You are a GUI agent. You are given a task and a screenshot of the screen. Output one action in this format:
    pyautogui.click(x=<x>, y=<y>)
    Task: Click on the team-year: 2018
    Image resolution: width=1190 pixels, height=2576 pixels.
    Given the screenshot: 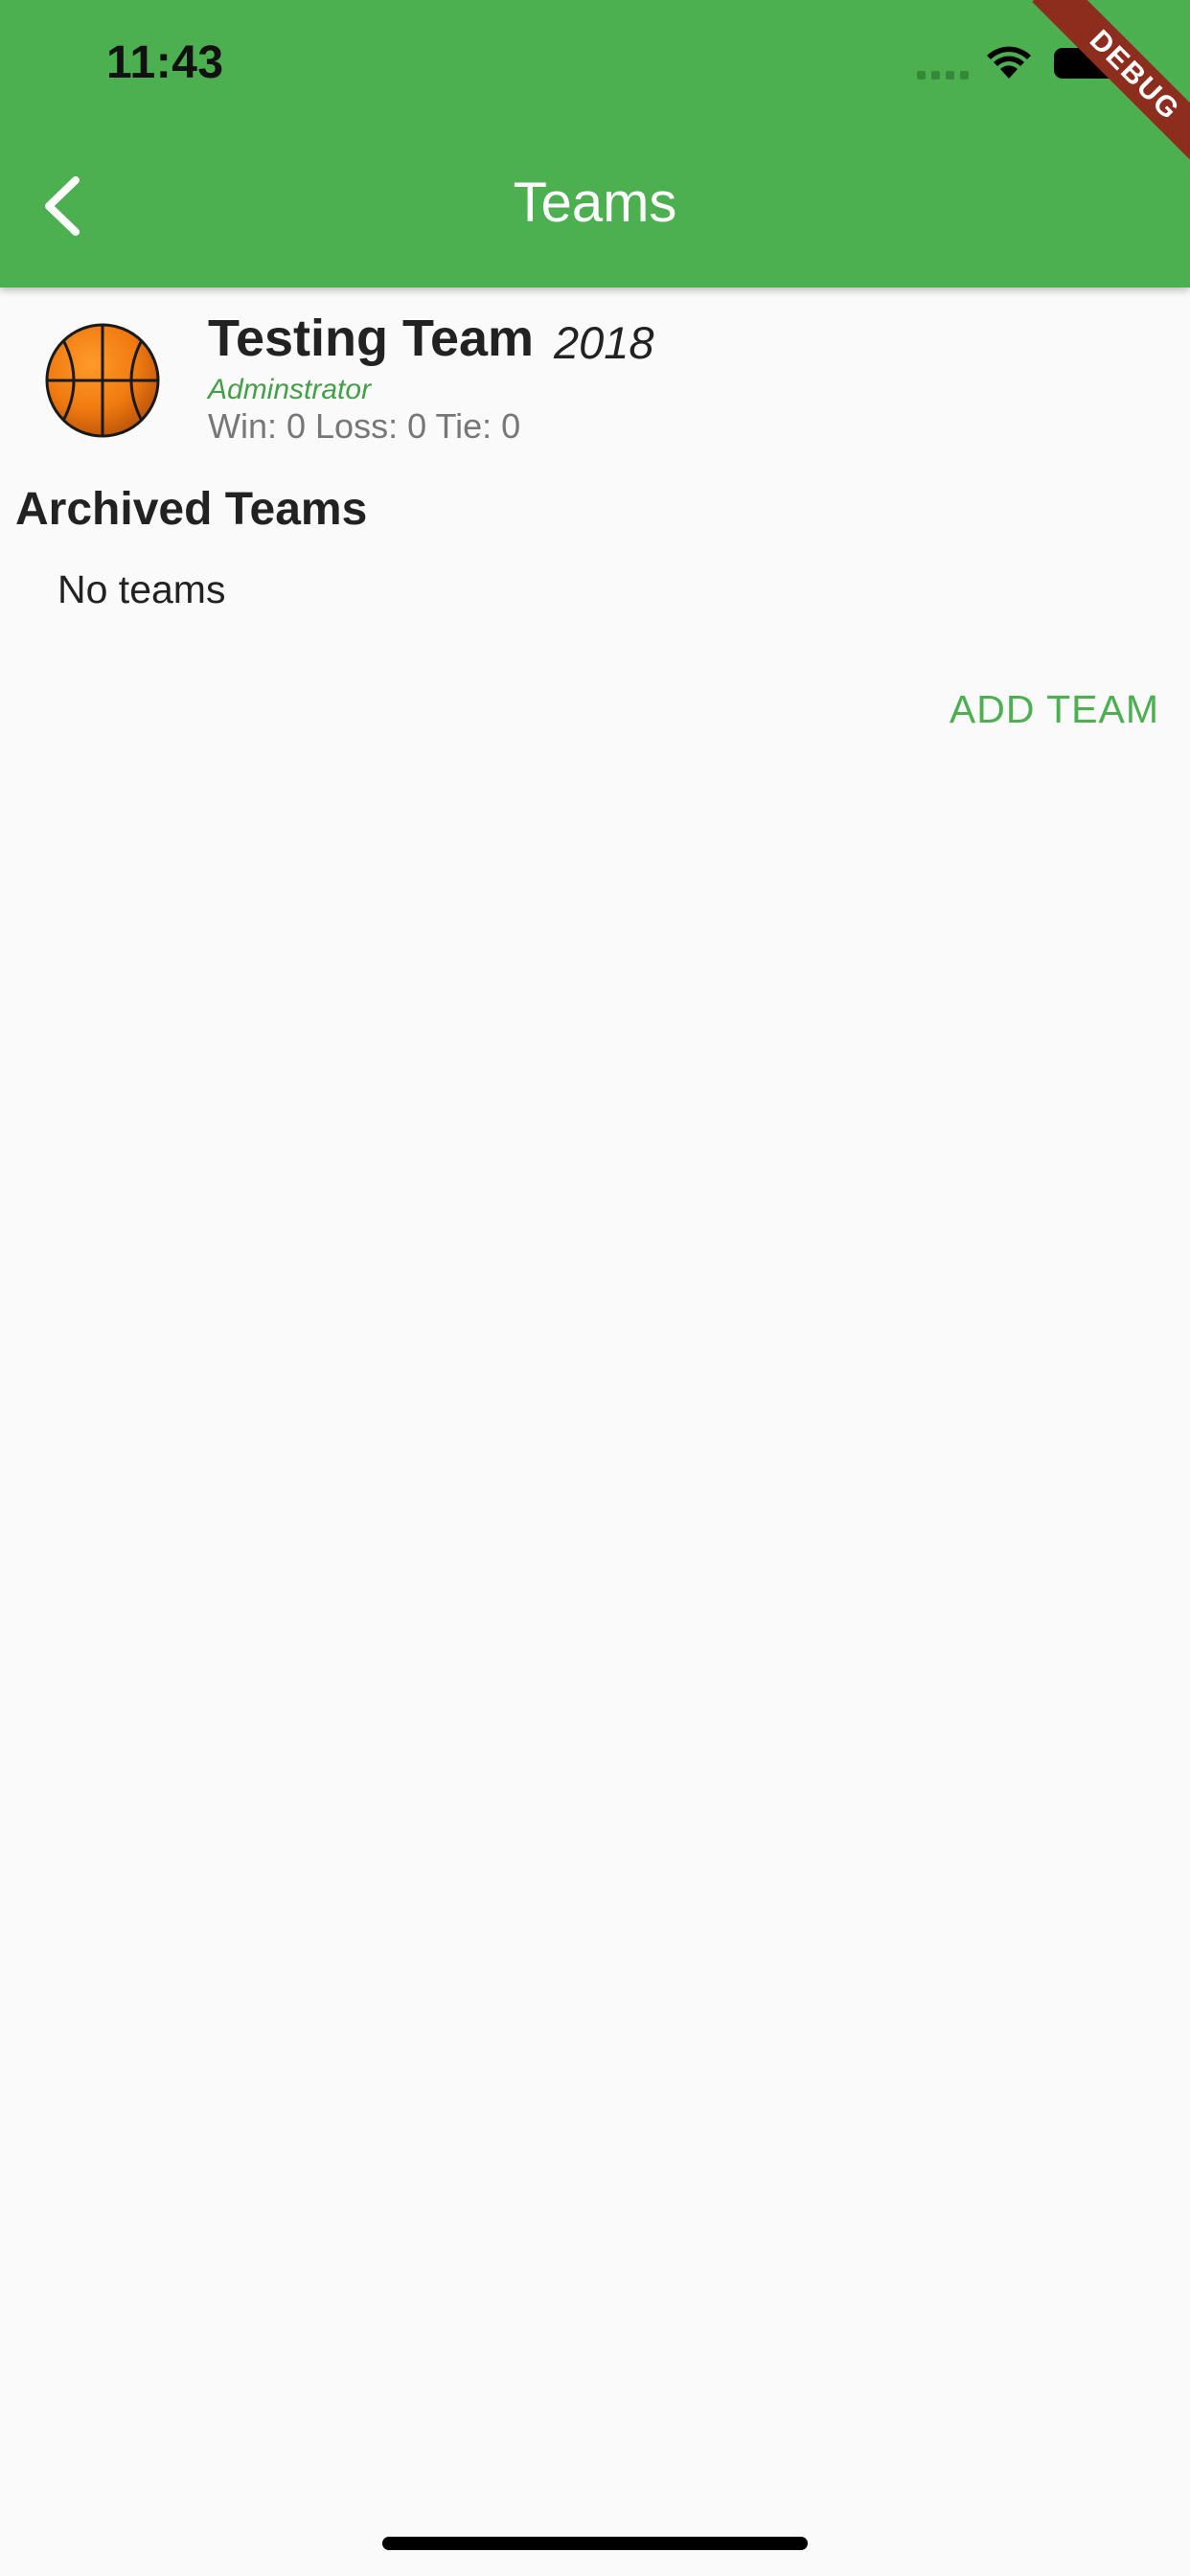 What is the action you would take?
    pyautogui.click(x=604, y=342)
    